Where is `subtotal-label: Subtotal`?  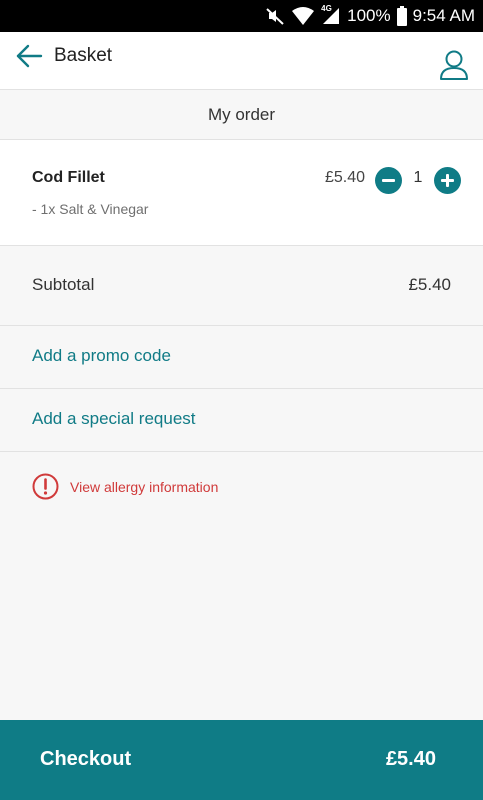
subtotal-label: Subtotal is located at coordinates (63, 284).